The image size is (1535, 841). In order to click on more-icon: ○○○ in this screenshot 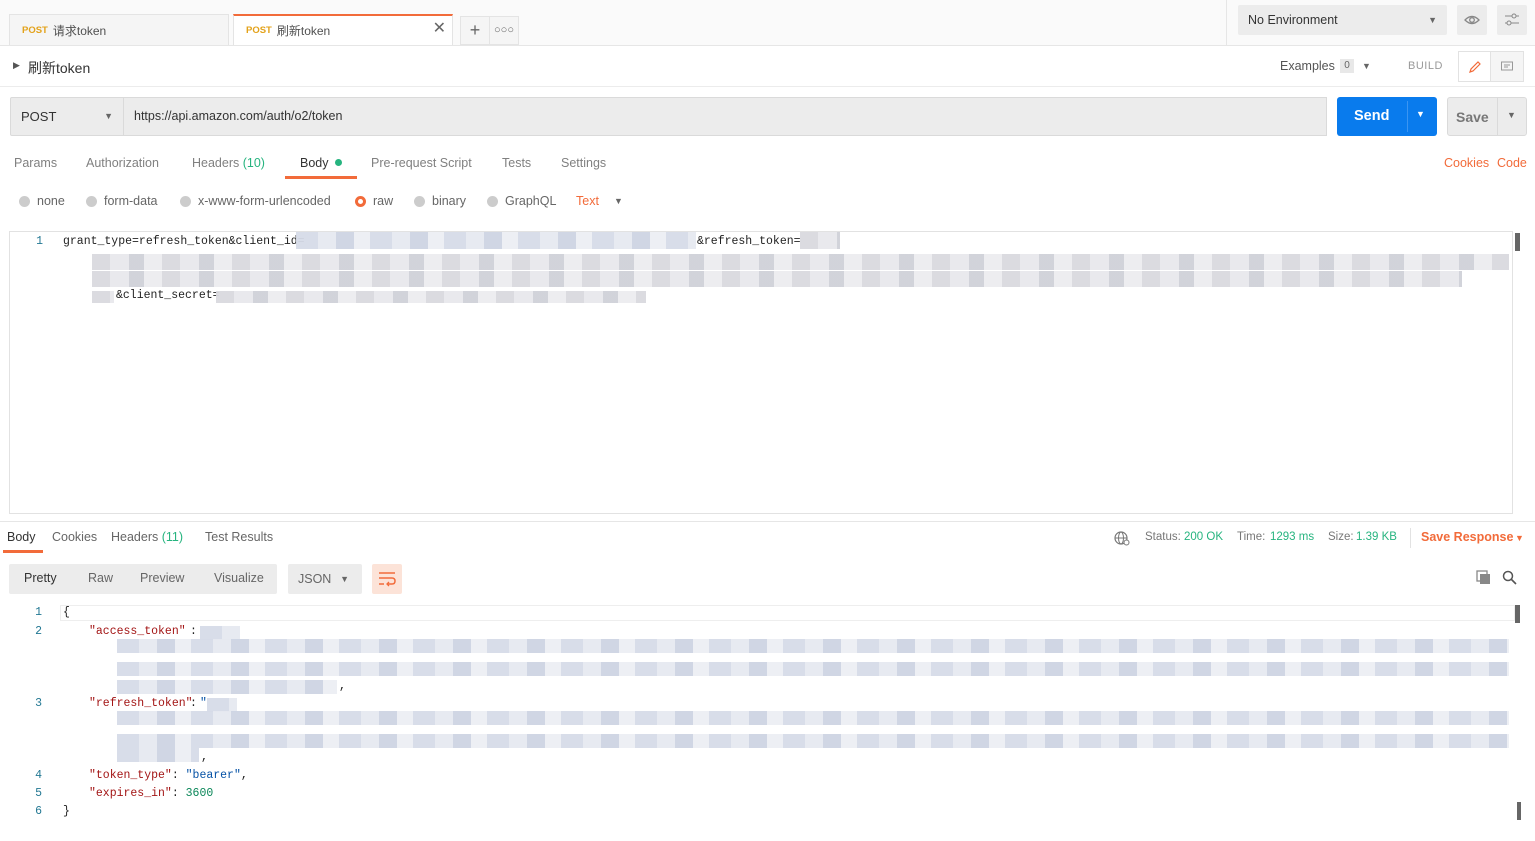, I will do `click(504, 30)`.